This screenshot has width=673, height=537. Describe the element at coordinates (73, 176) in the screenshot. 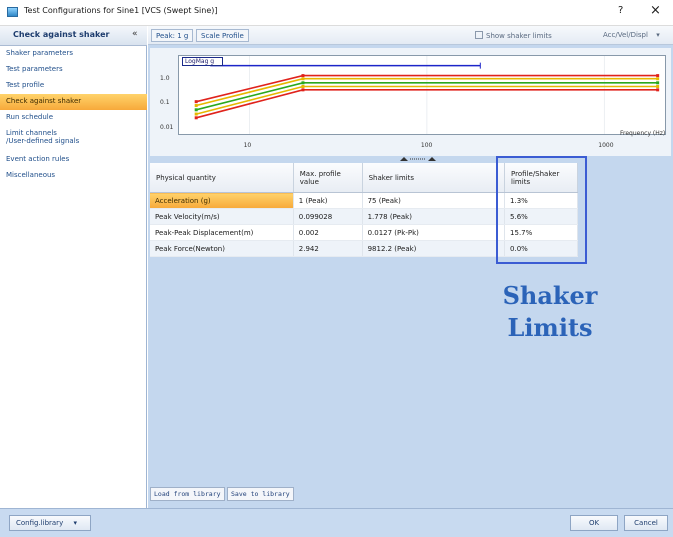

I see `sidebar-item-miscellaneous: Miscellaneous` at that location.